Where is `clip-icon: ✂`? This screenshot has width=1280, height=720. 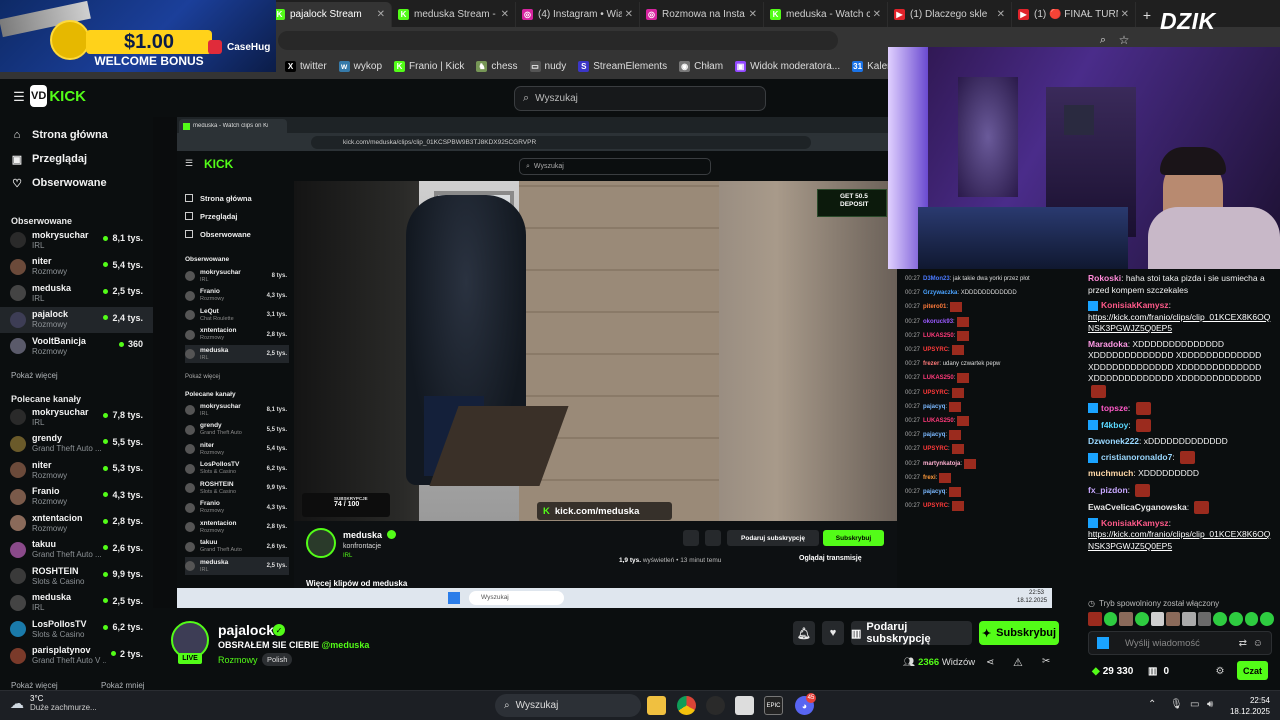
clip-icon: ✂ is located at coordinates (1046, 661).